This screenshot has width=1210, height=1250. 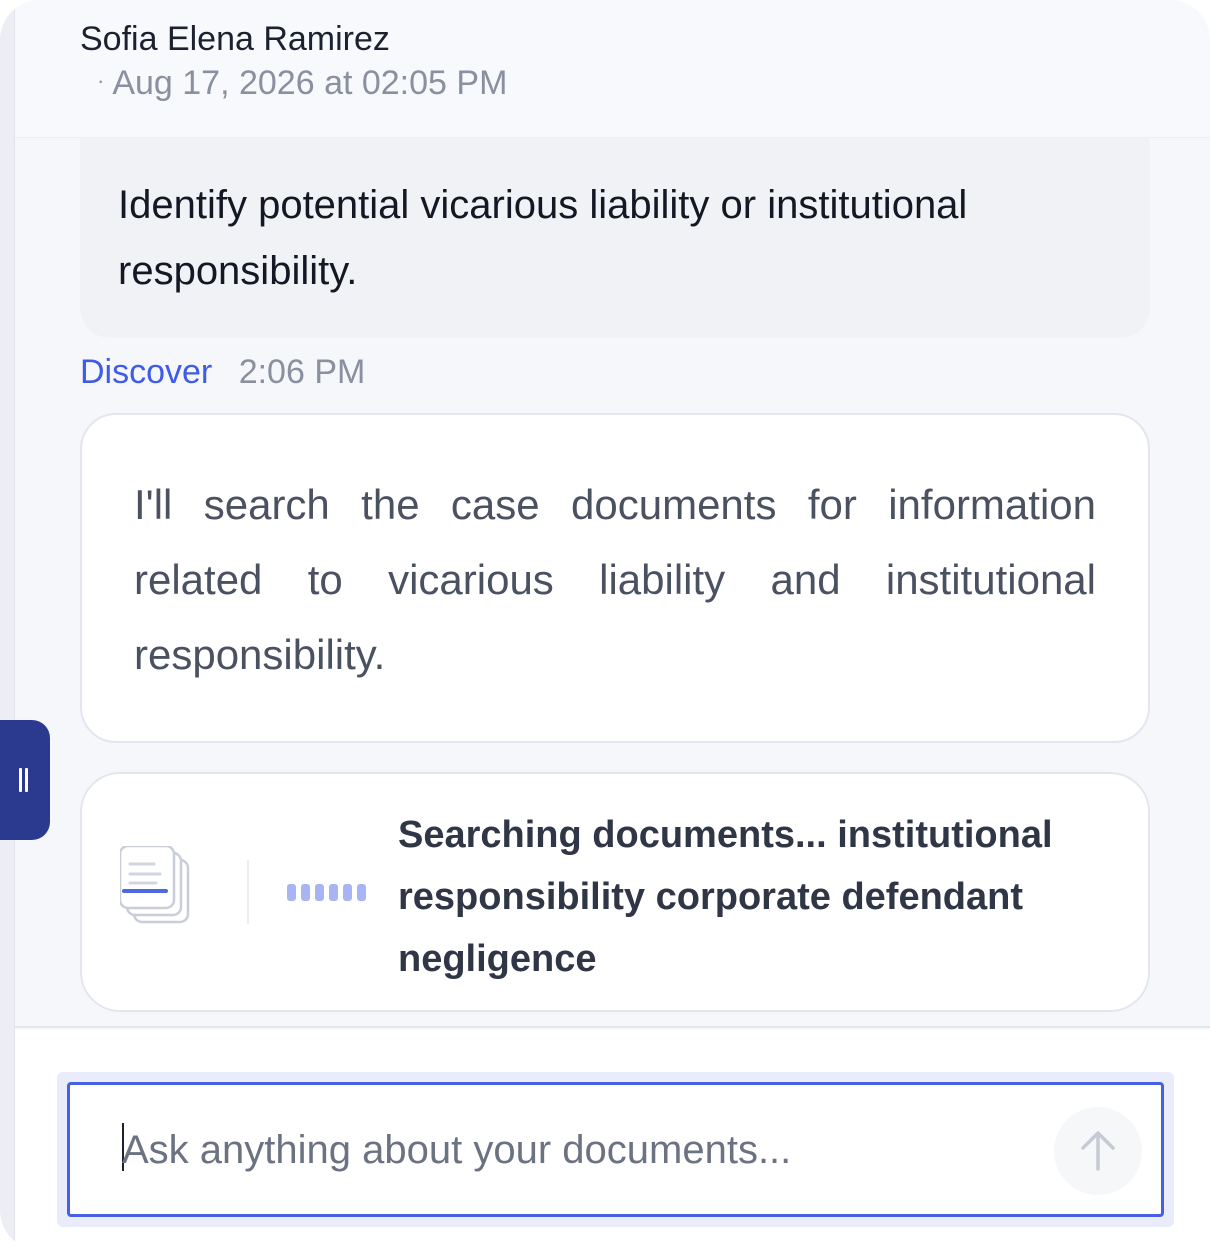 What do you see at coordinates (326, 892) in the screenshot?
I see `progress-indicator` at bounding box center [326, 892].